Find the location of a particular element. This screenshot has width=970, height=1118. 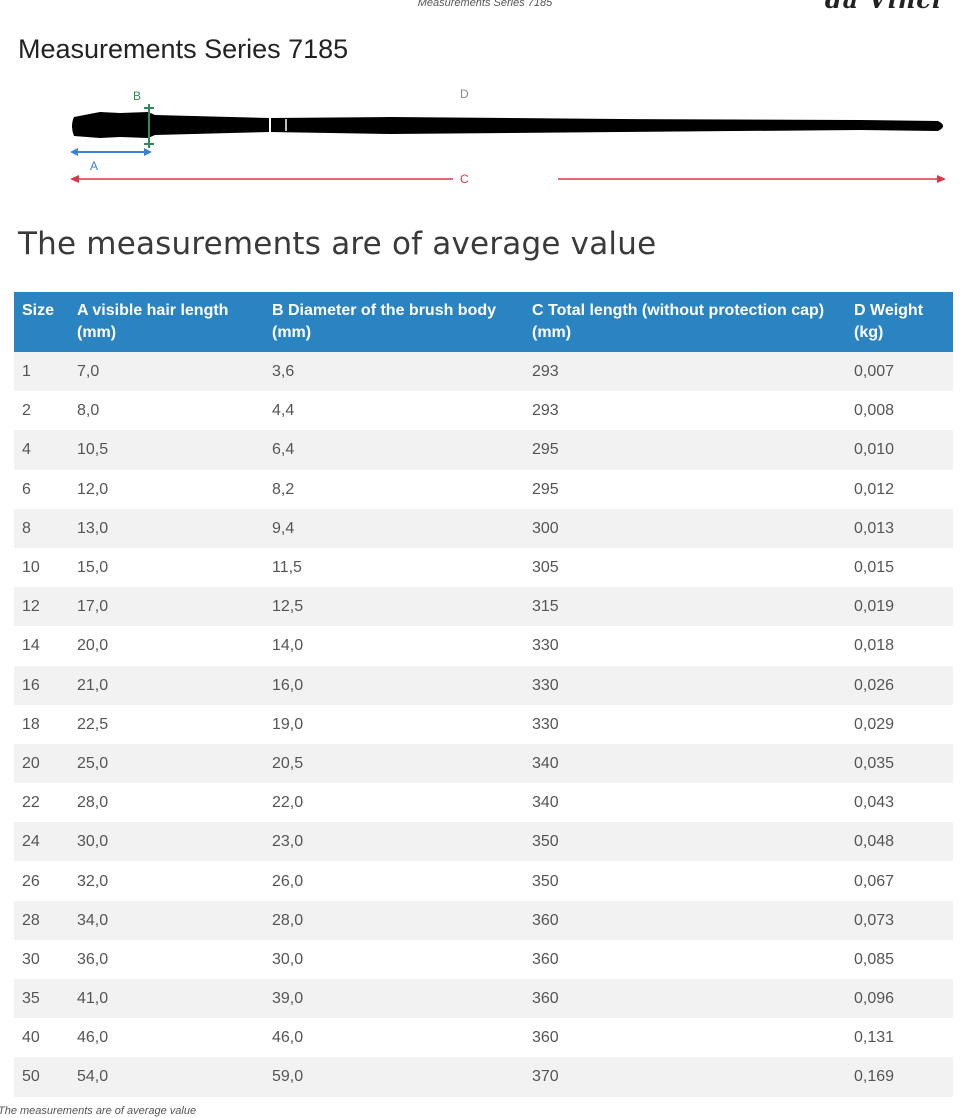

table-row: 4 10,5 6,4 295 0,010 is located at coordinates (483, 450).